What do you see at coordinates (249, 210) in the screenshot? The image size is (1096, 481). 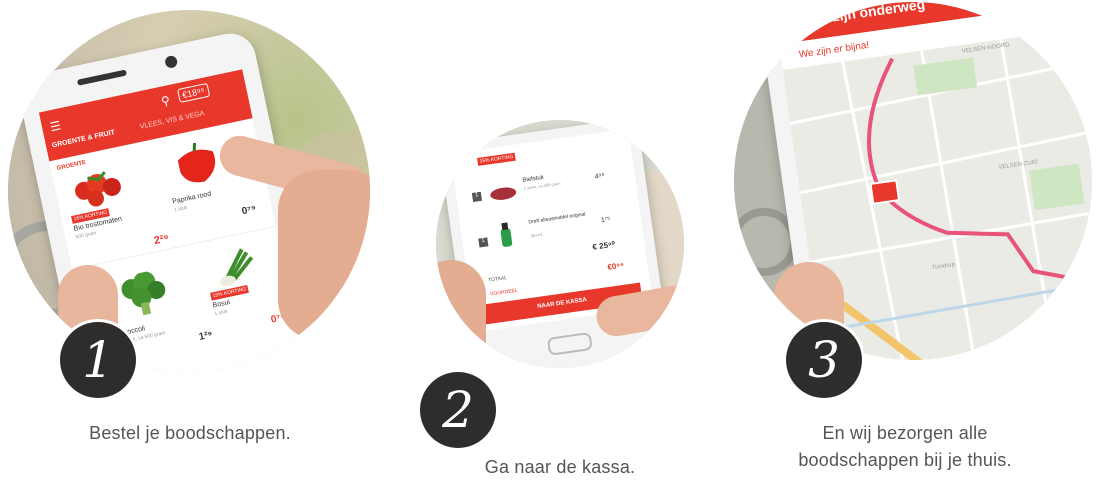 I see `product-price: 0⁷⁹` at bounding box center [249, 210].